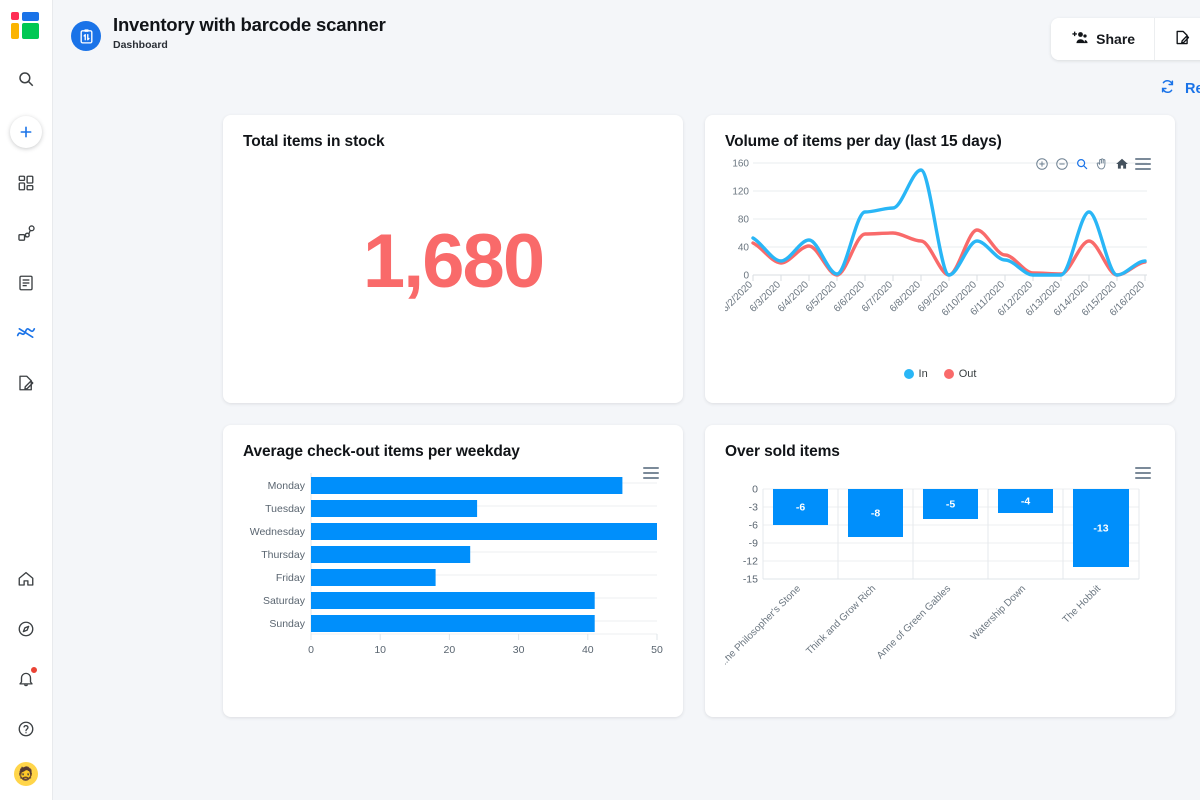 The height and width of the screenshot is (800, 1200). What do you see at coordinates (626, 85) in the screenshot?
I see `refresh-row: Refresh` at bounding box center [626, 85].